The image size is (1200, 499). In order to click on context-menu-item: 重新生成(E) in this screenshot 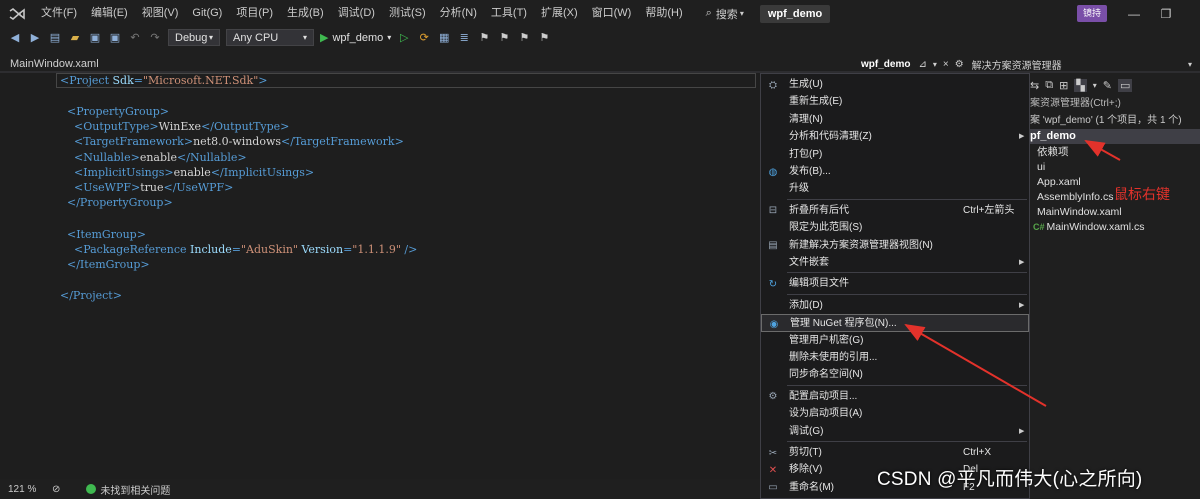, I will do `click(895, 102)`.